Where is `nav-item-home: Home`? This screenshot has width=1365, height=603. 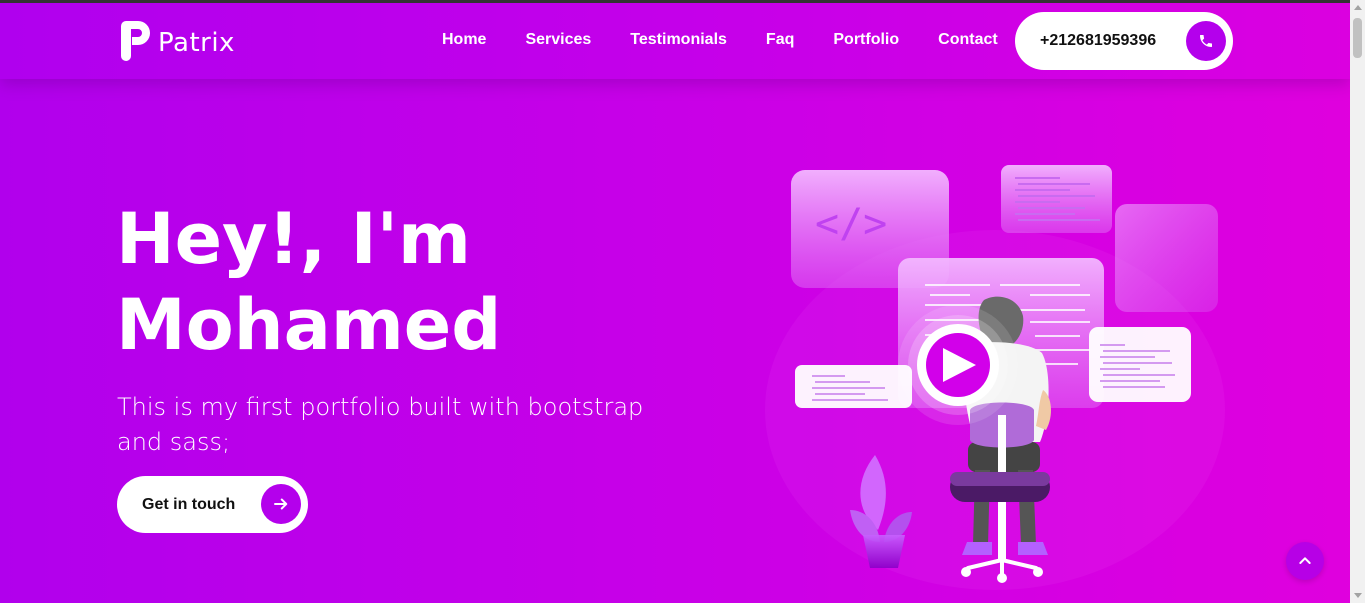 nav-item-home: Home is located at coordinates (464, 40).